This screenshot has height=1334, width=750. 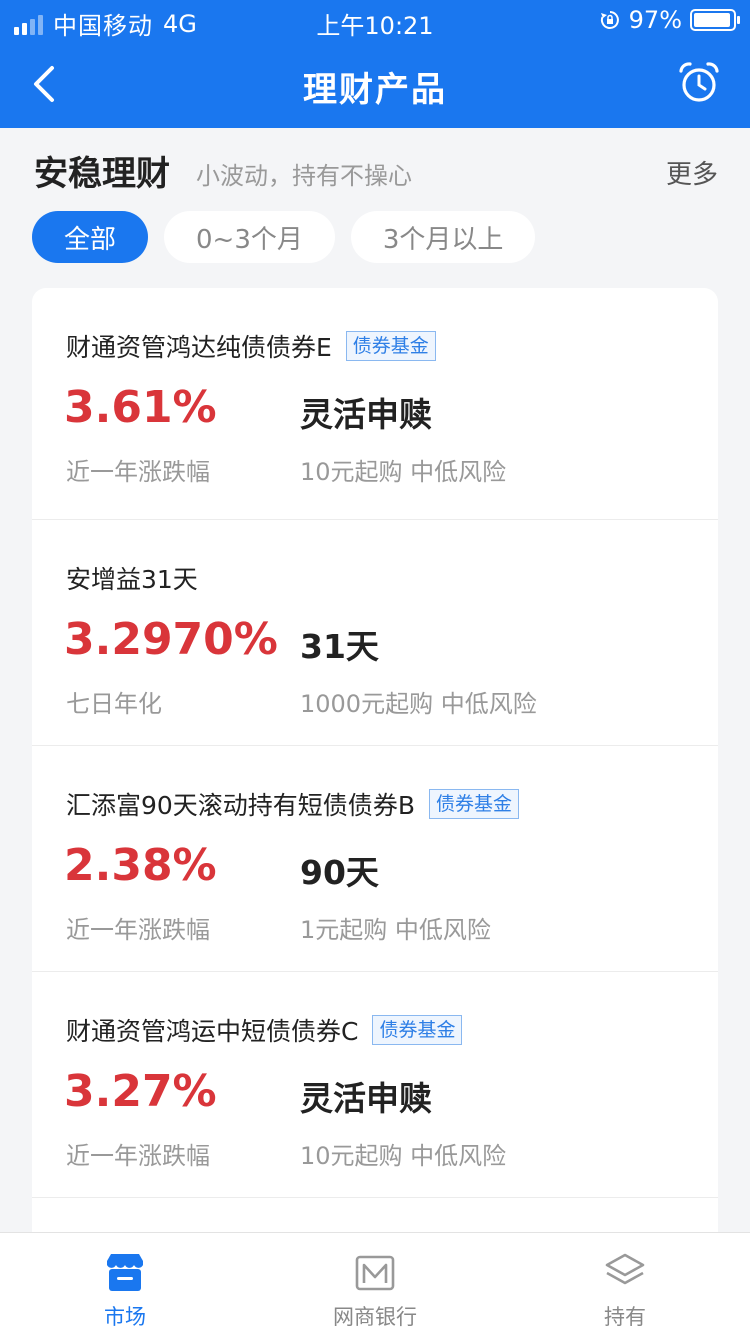 I want to click on section-header: 安稳理财 小波动，持有不操心 更多, so click(x=376, y=171).